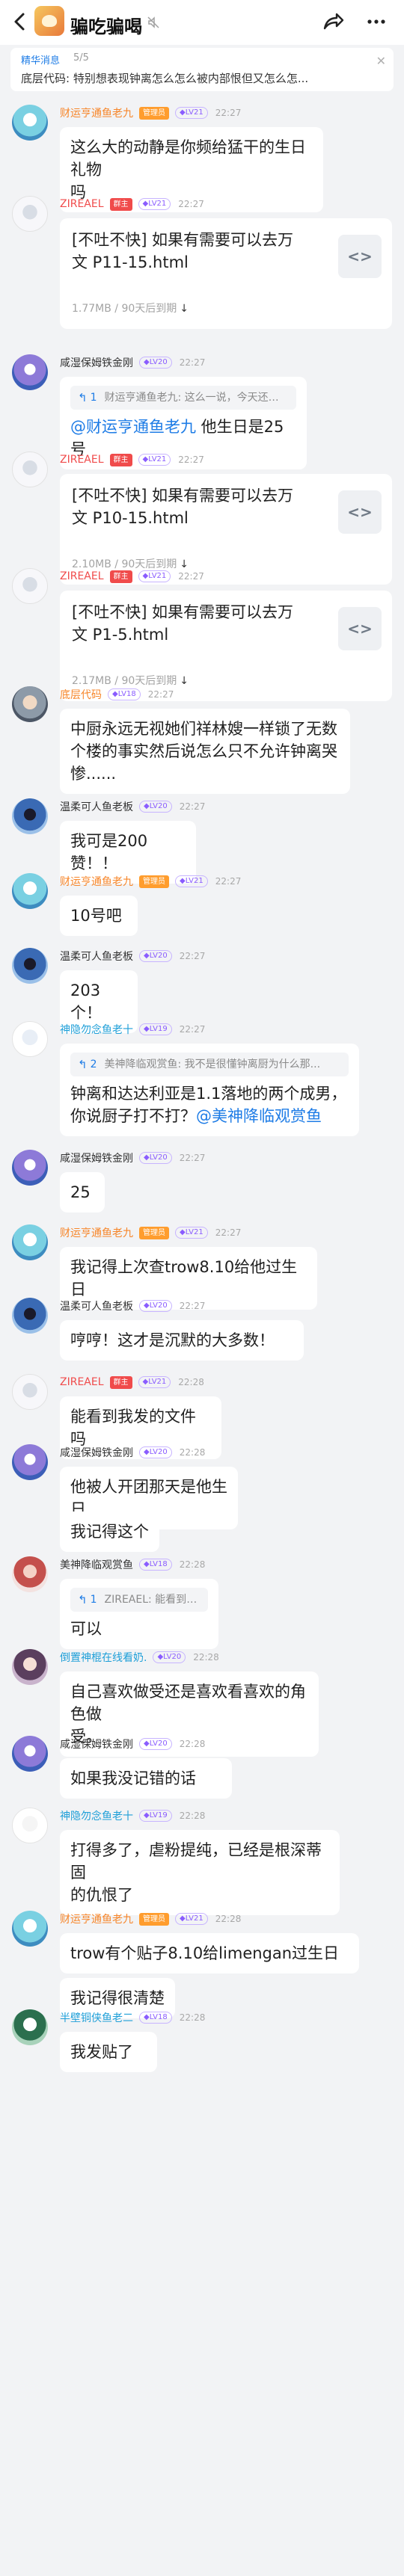  Describe the element at coordinates (110, 1532) in the screenshot. I see `message-bubble: 我记得这个` at that location.